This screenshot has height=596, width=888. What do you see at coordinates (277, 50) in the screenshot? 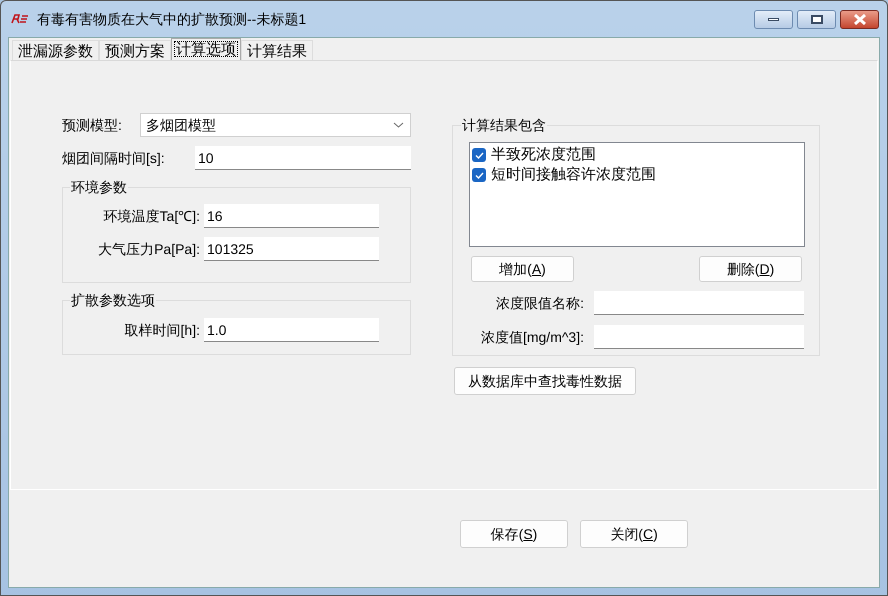
I see `tab: 计算结果` at bounding box center [277, 50].